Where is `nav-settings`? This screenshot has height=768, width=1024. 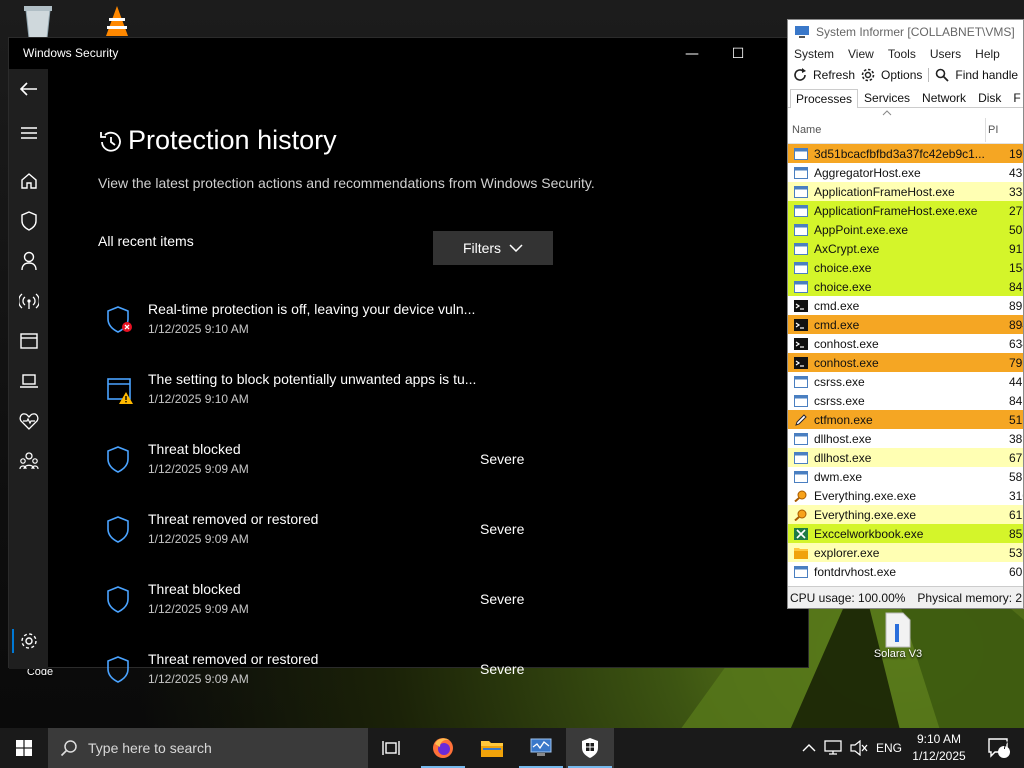 nav-settings is located at coordinates (28, 641).